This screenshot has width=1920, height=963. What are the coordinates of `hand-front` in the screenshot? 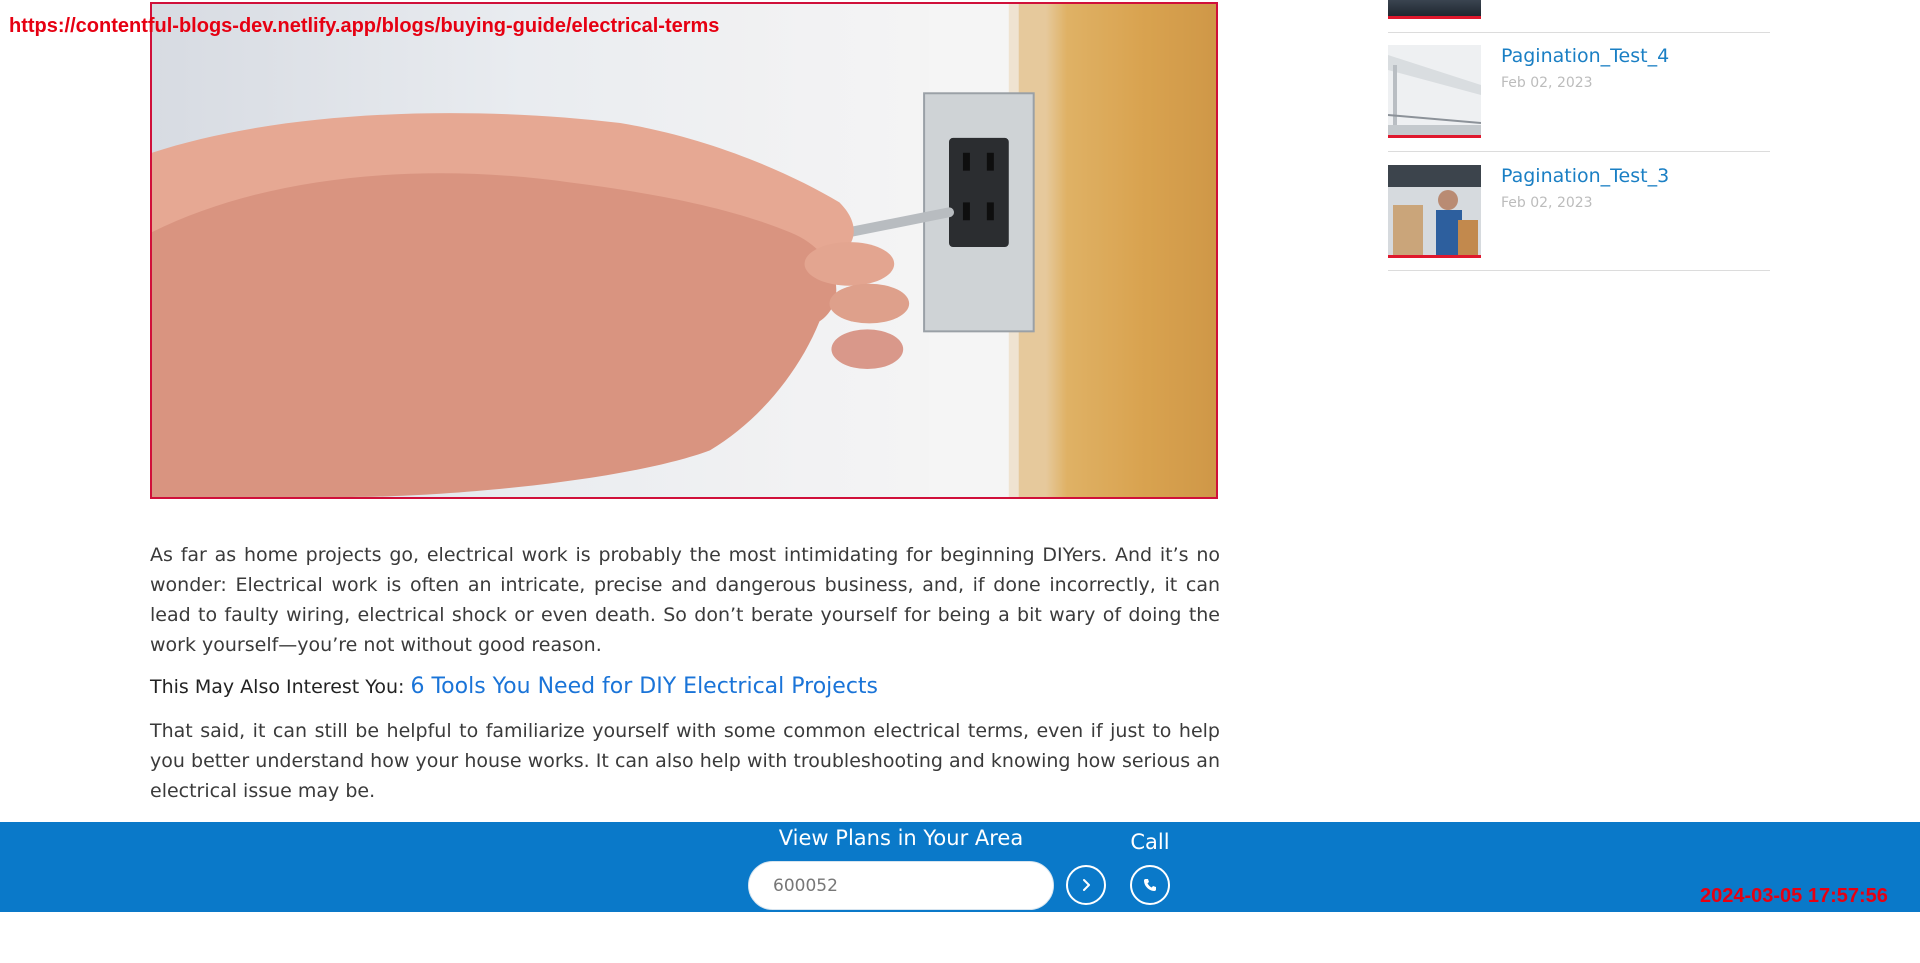 It's located at (494, 335).